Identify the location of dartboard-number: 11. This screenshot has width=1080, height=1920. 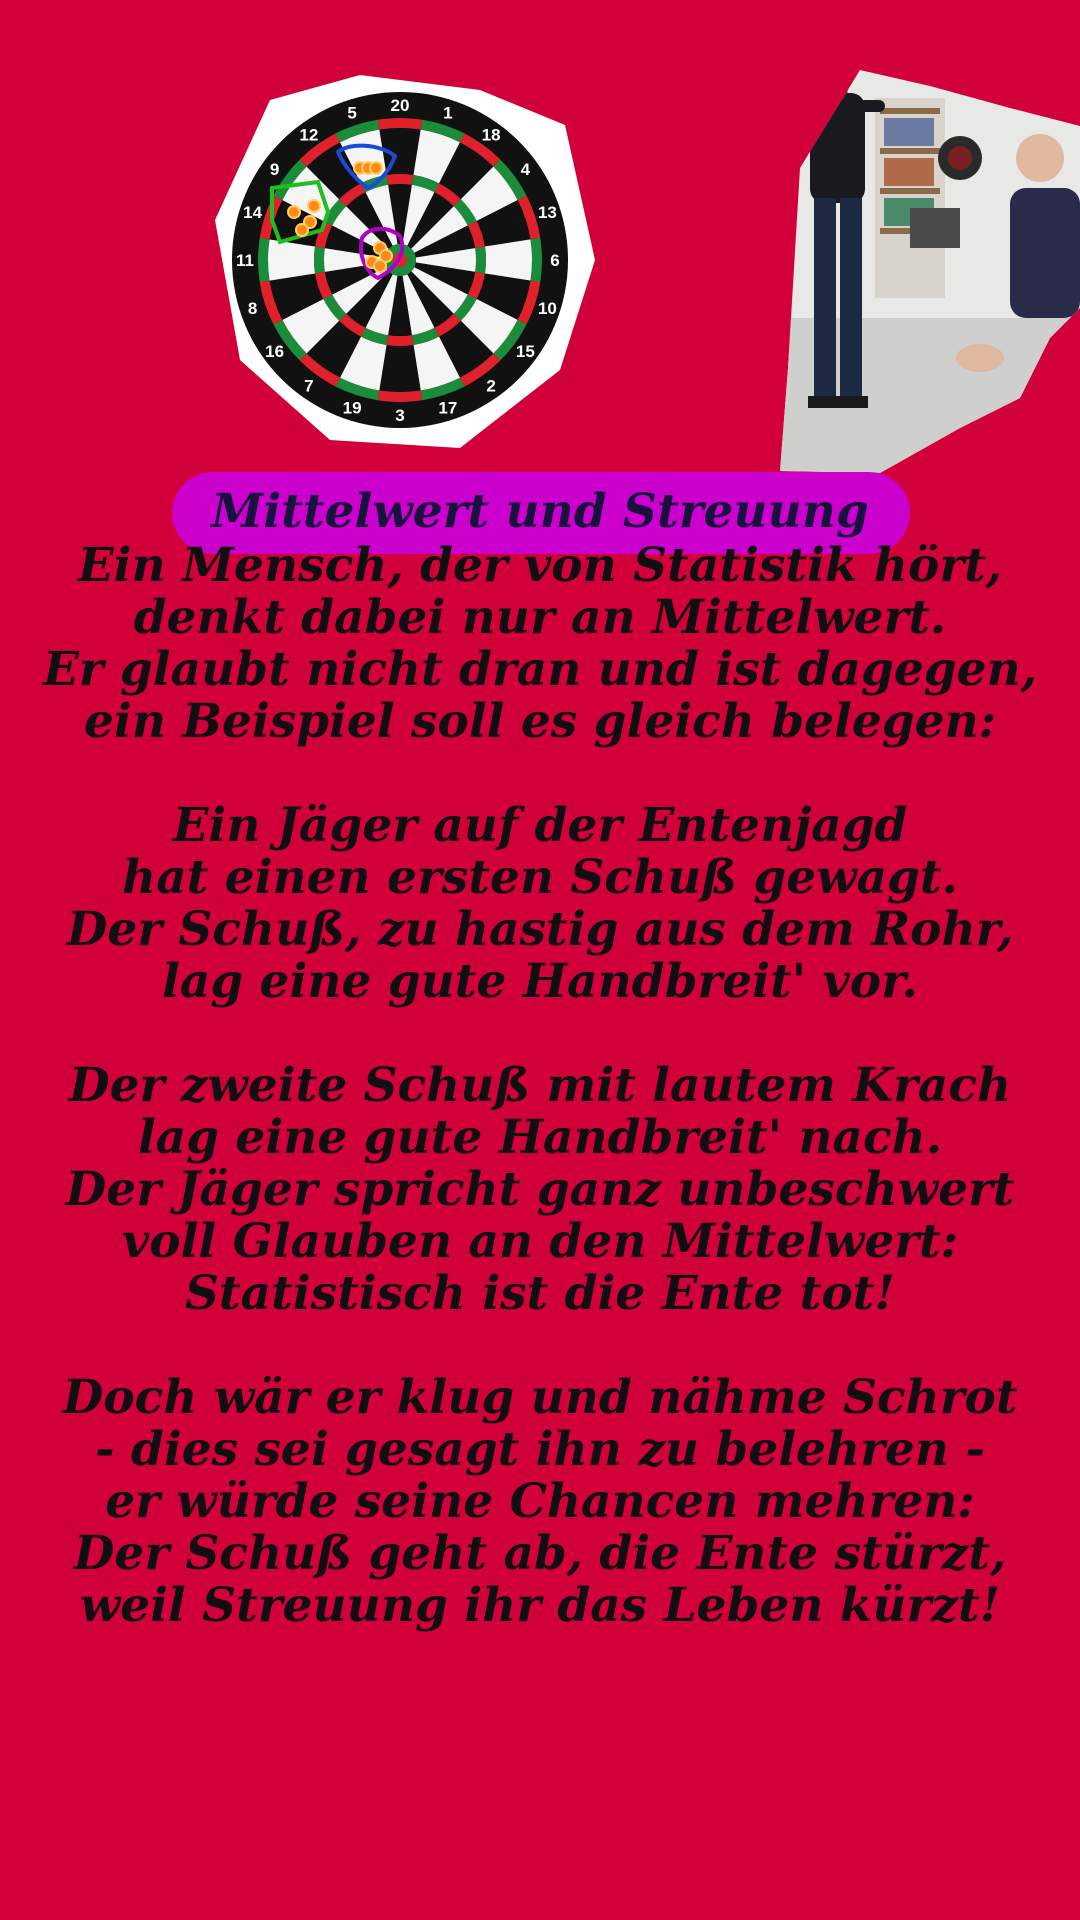
(245, 260).